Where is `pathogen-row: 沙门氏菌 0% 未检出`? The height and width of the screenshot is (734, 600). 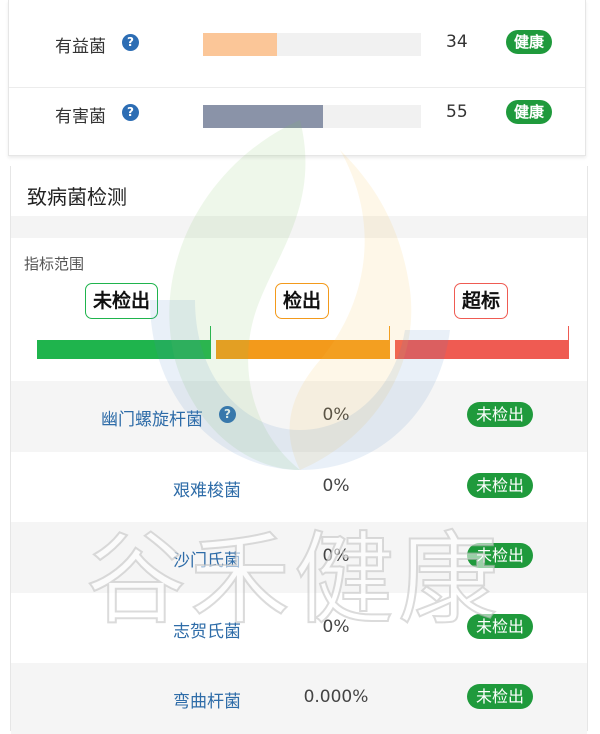 pathogen-row: 沙门氏菌 0% 未检出 is located at coordinates (299, 557).